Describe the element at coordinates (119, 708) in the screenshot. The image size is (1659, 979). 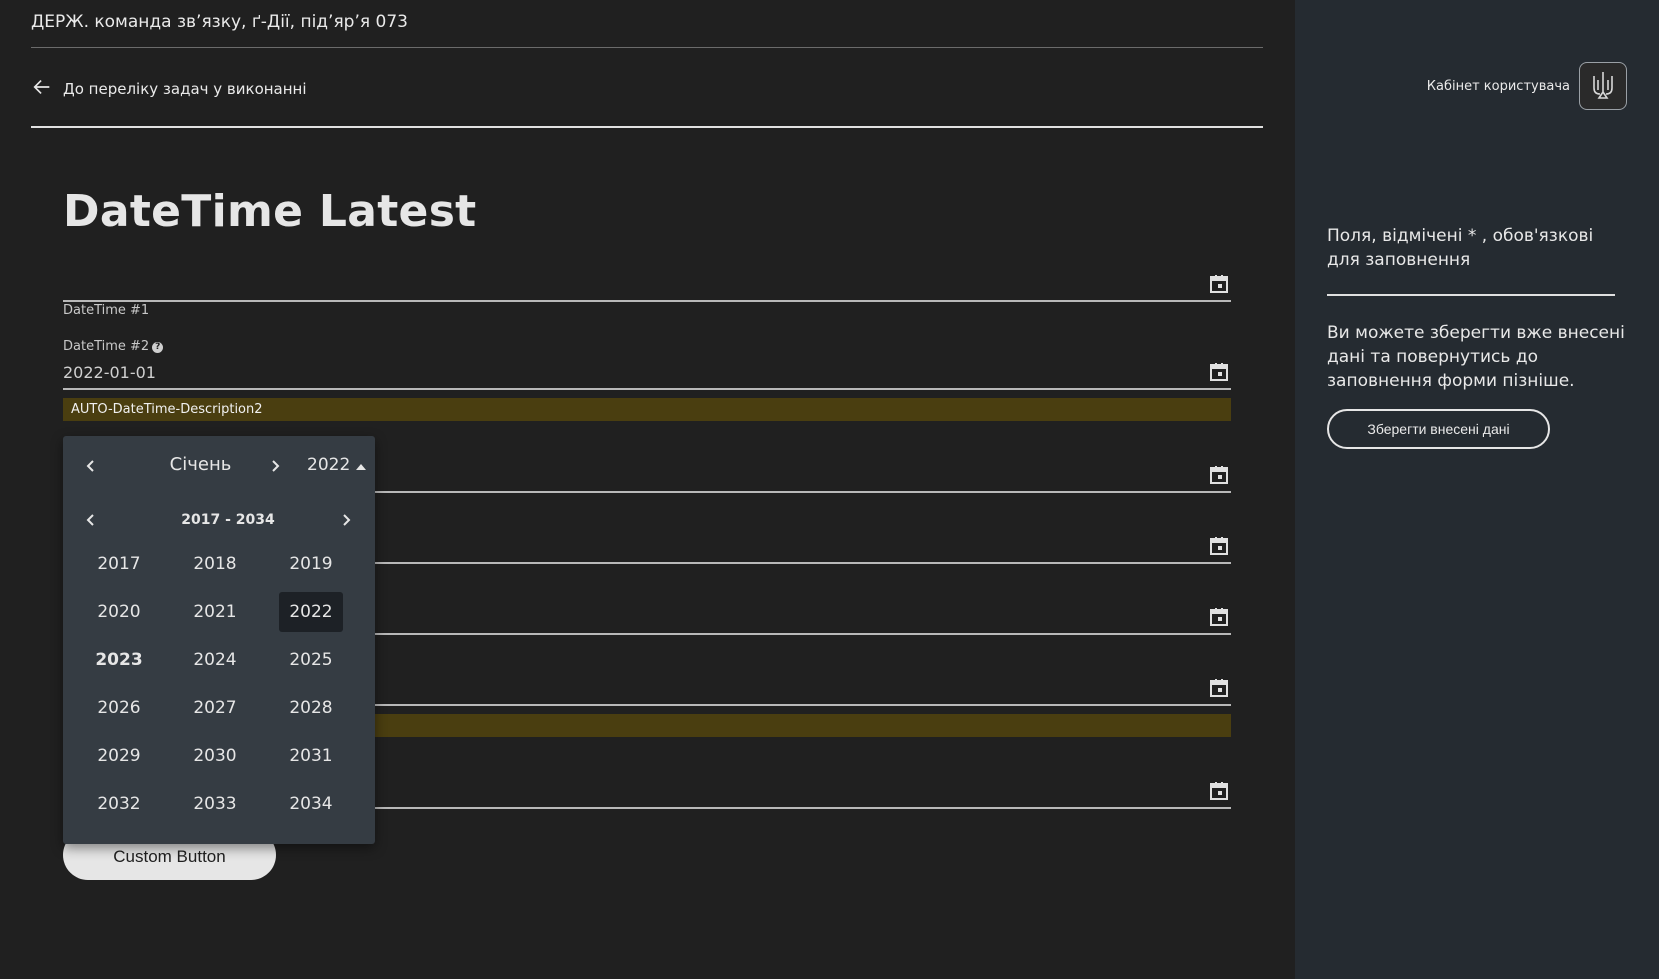
I see `year-cell: 2026` at that location.